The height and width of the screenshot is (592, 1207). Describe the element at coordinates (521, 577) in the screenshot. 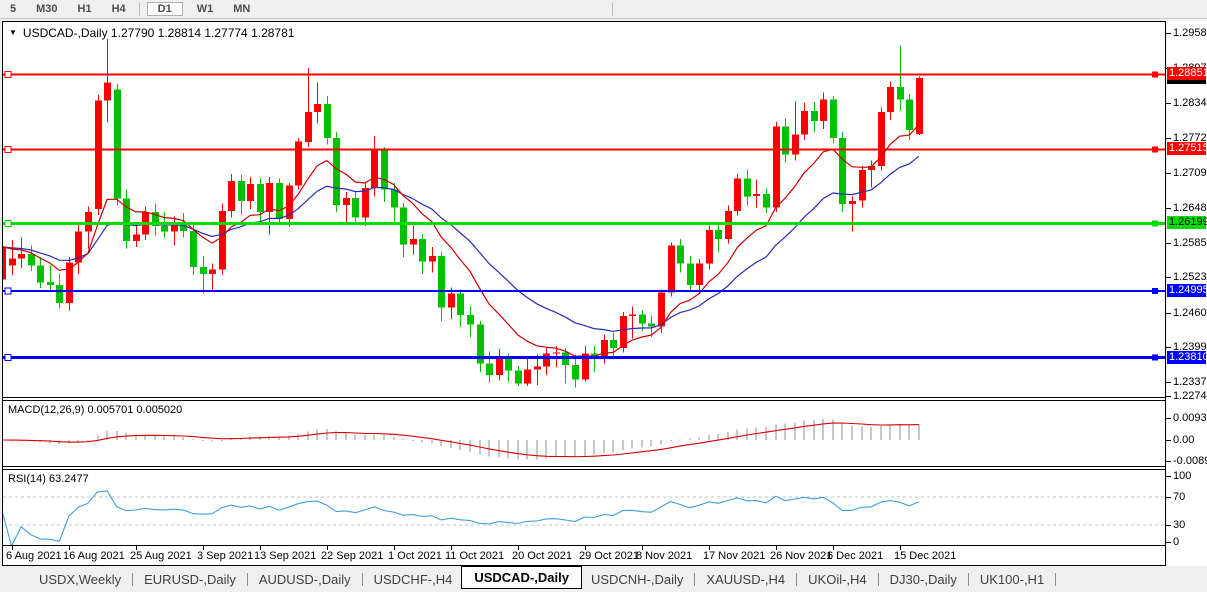

I see `tab-usdcad-daily: USDCAD-,Daily` at that location.